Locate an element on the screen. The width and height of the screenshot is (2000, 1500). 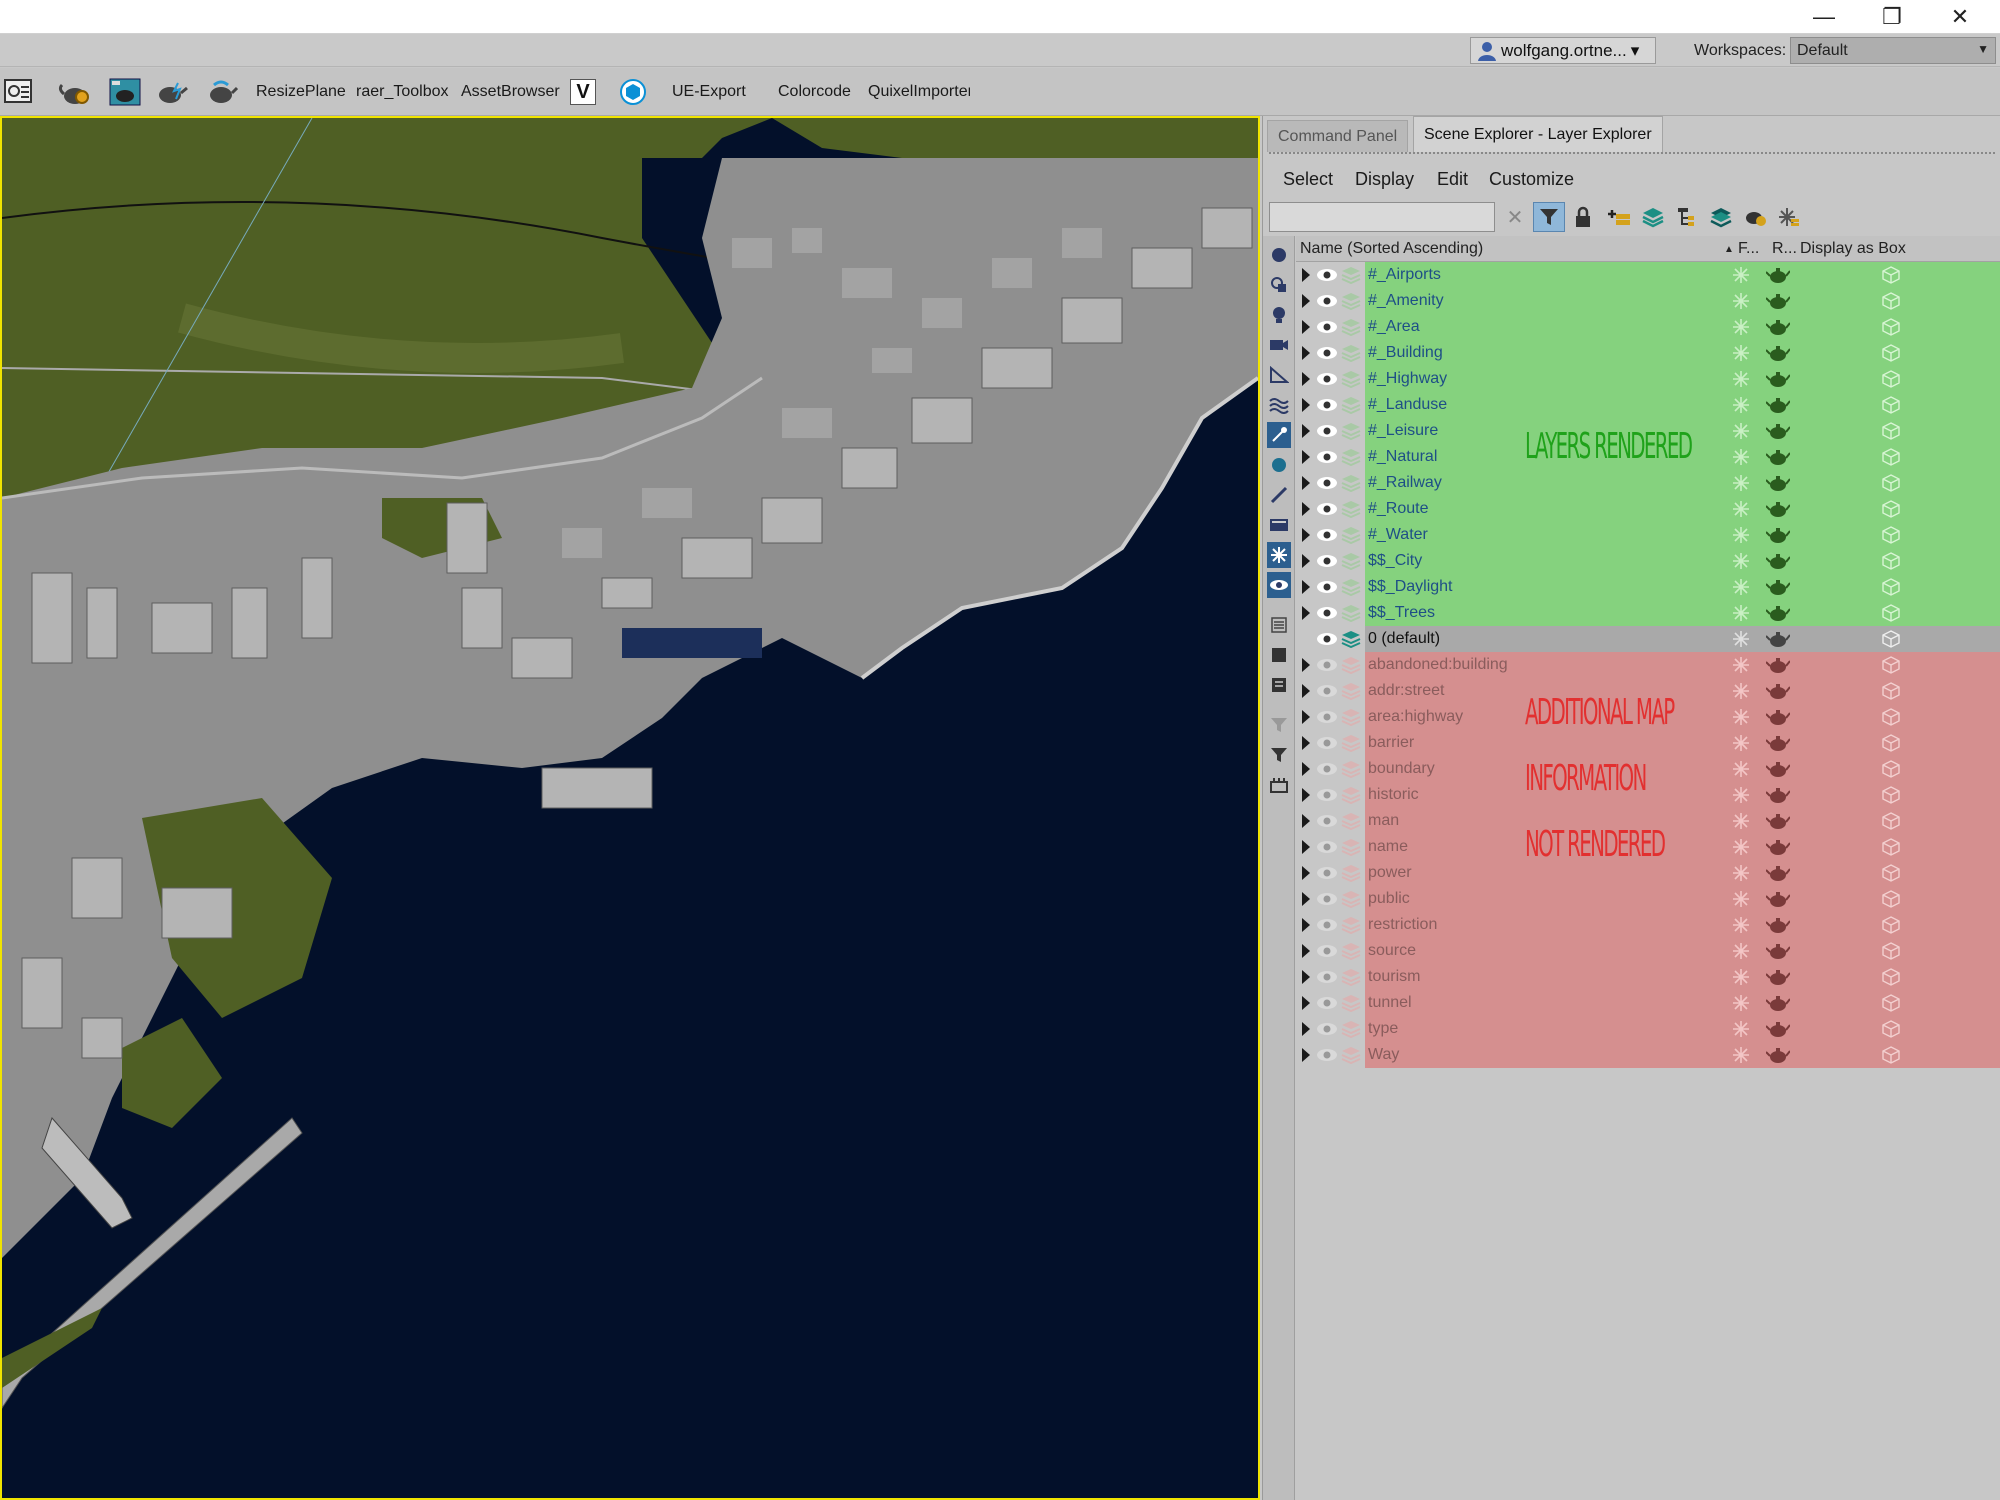
layer-row: abandoned:building is located at coordinates (1648, 665).